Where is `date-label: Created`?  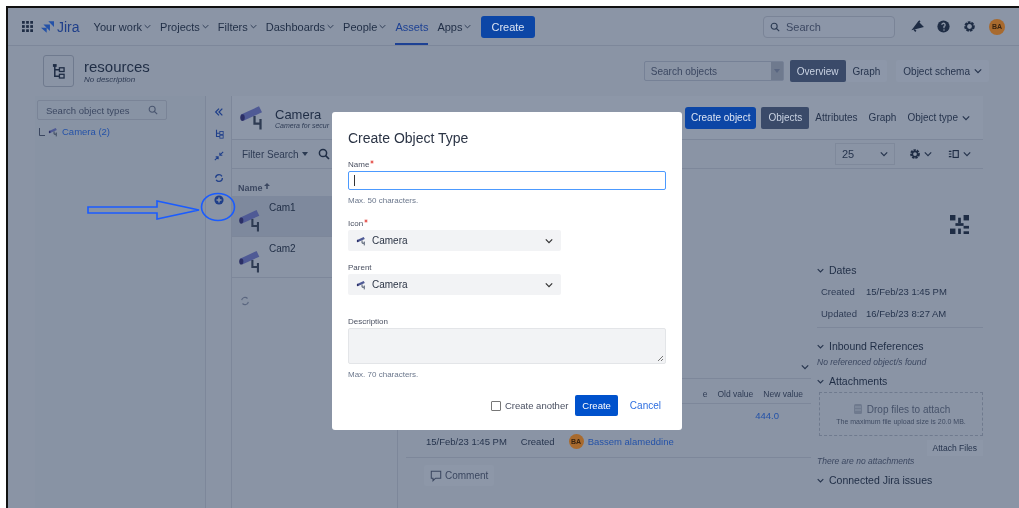 date-label: Created is located at coordinates (838, 291).